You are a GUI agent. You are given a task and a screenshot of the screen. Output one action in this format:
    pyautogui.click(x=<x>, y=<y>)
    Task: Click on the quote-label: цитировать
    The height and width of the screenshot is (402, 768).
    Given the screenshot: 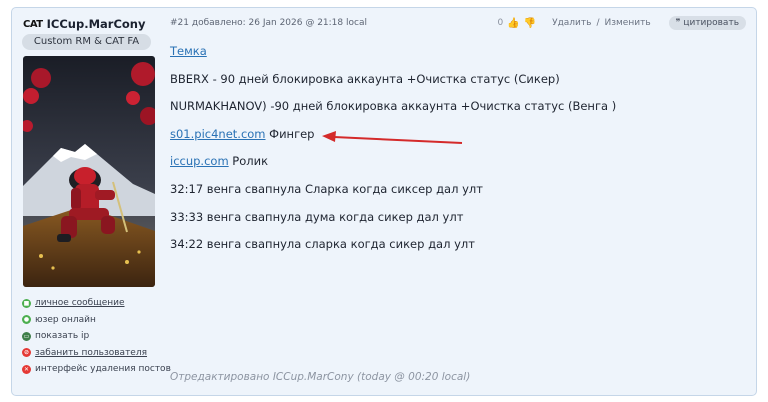 What is the action you would take?
    pyautogui.click(x=711, y=23)
    